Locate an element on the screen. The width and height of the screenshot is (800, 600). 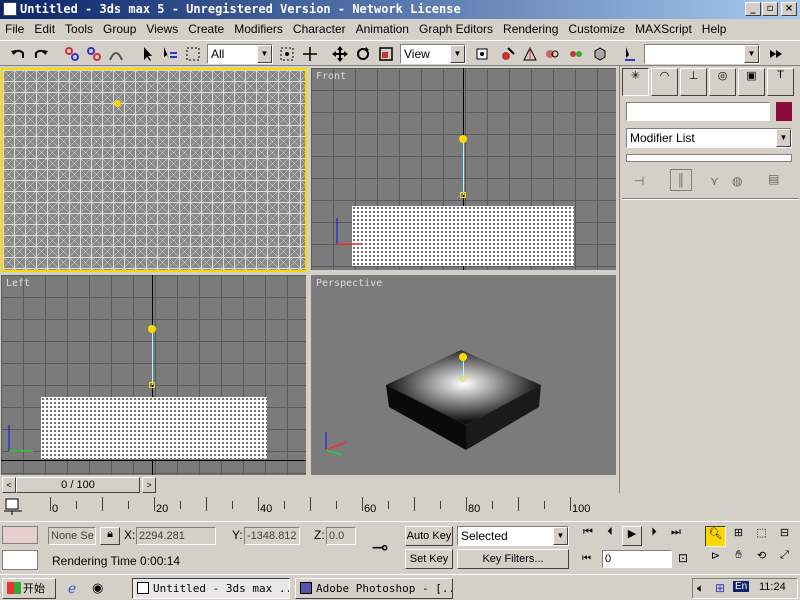
language-indicator: En is located at coordinates (741, 586).